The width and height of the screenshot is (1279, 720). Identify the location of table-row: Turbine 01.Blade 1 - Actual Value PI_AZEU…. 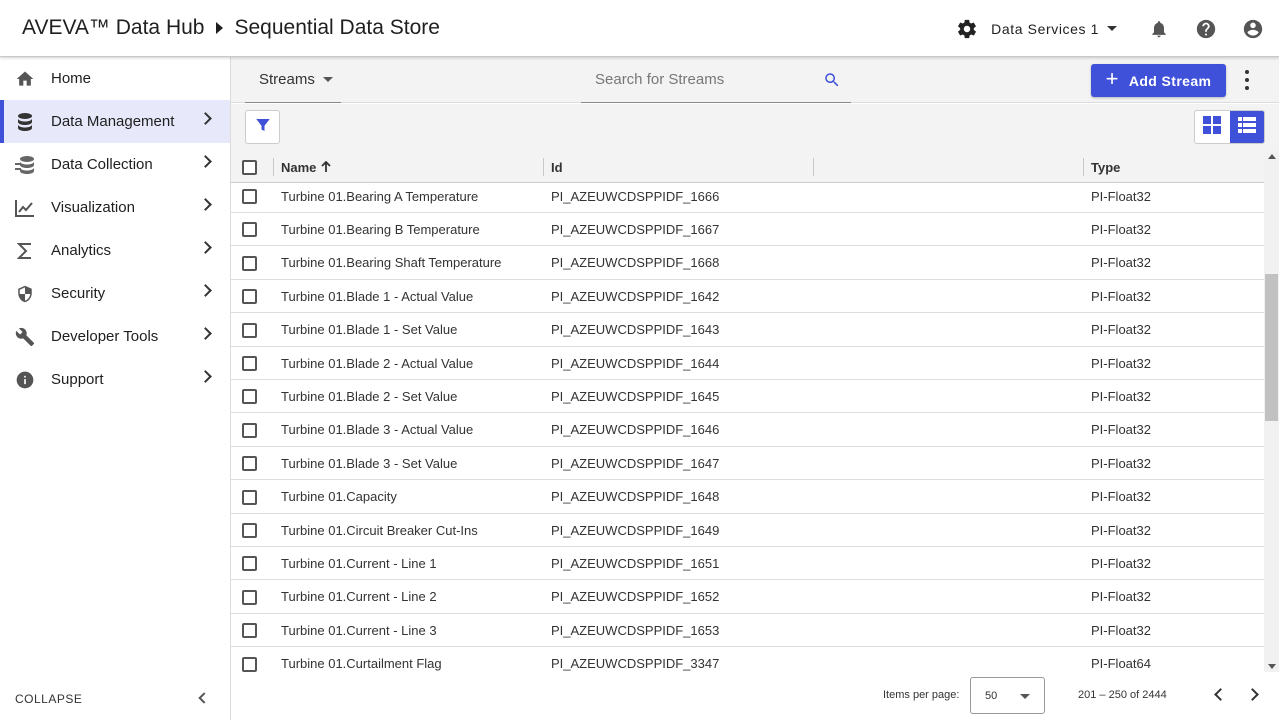
(747, 297).